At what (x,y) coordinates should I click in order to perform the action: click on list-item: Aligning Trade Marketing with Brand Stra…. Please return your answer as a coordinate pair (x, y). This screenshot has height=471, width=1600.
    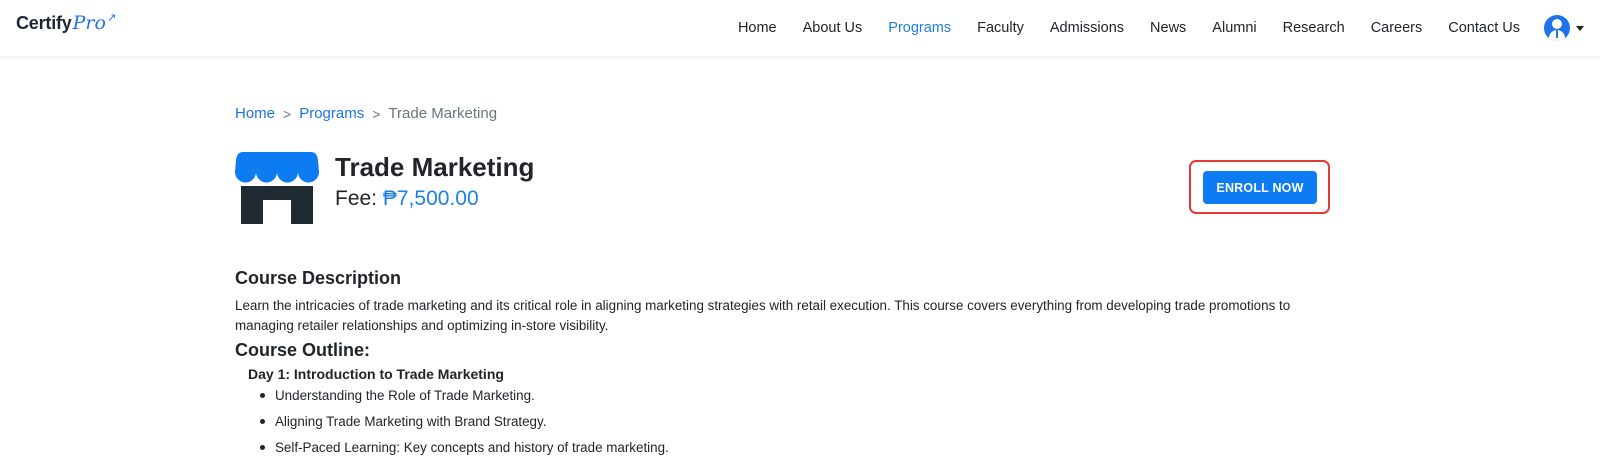
    Looking at the image, I should click on (464, 426).